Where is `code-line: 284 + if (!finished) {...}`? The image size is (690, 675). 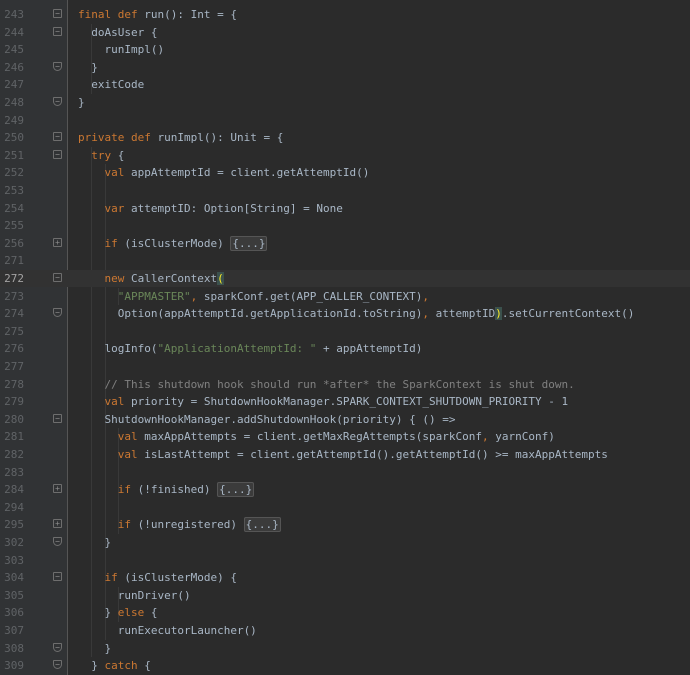
code-line: 284 + if (!finished) {...} is located at coordinates (345, 489).